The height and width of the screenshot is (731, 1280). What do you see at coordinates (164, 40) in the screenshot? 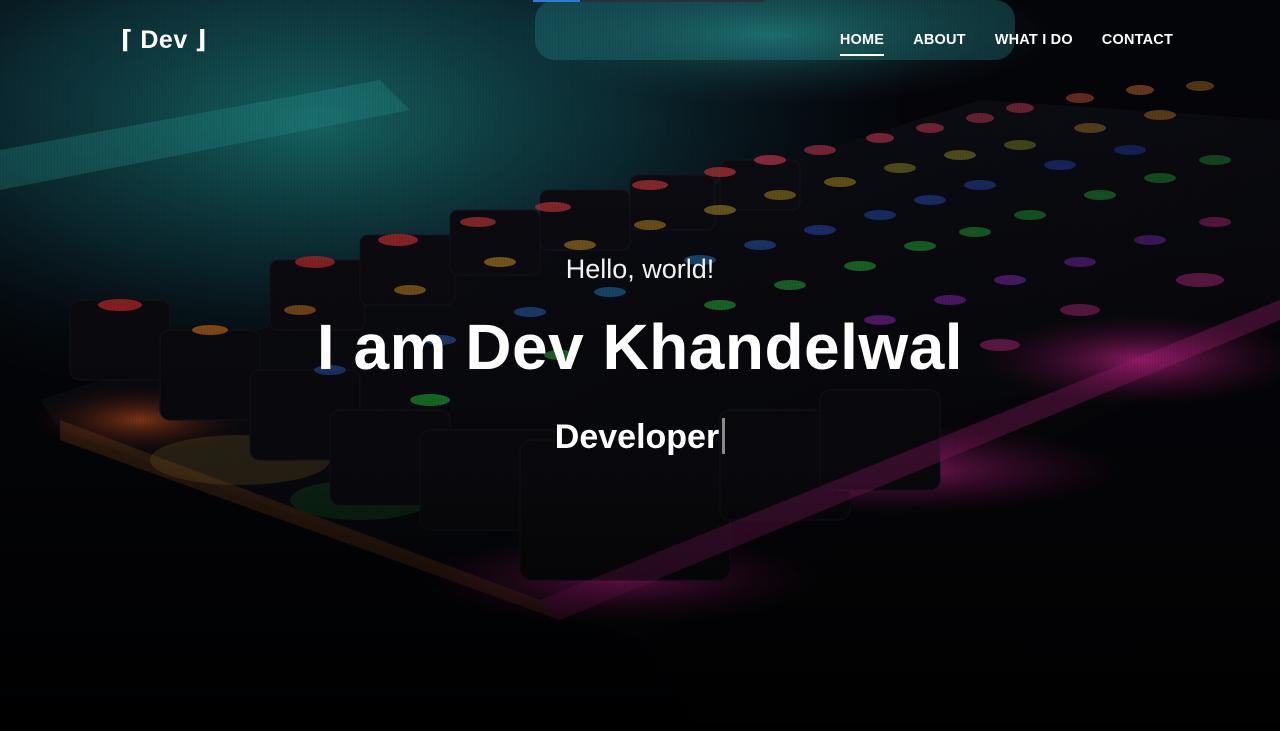
I see `brand-logo: ⌈ Dev ⌋` at bounding box center [164, 40].